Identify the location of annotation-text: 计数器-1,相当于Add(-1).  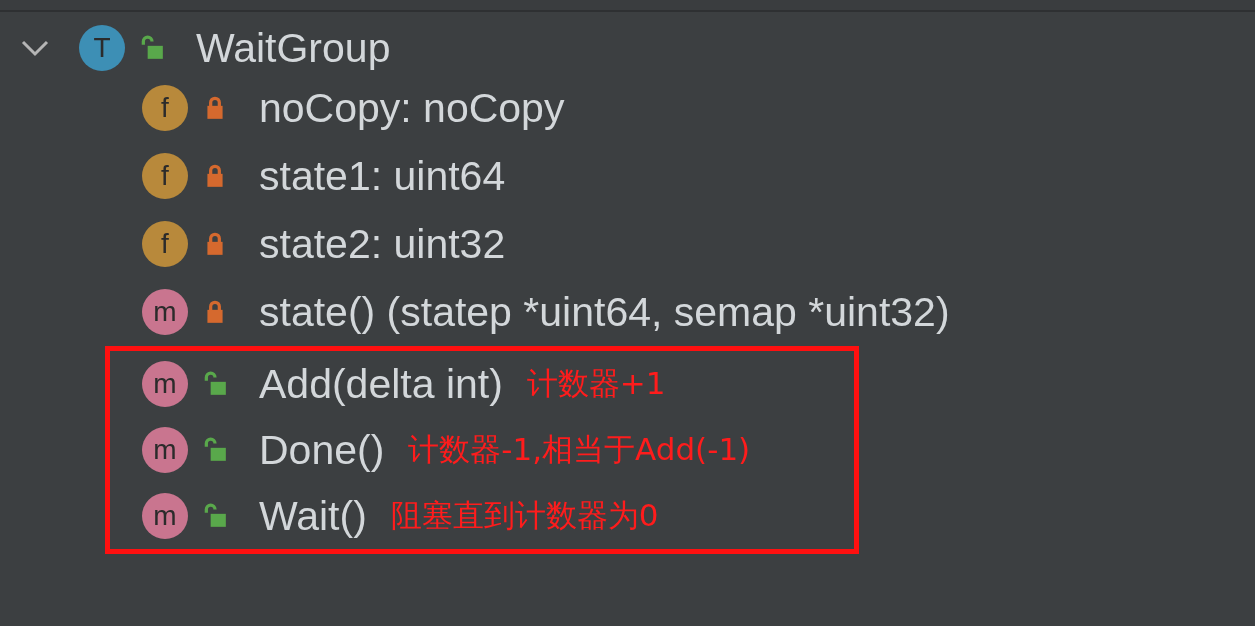
(579, 449).